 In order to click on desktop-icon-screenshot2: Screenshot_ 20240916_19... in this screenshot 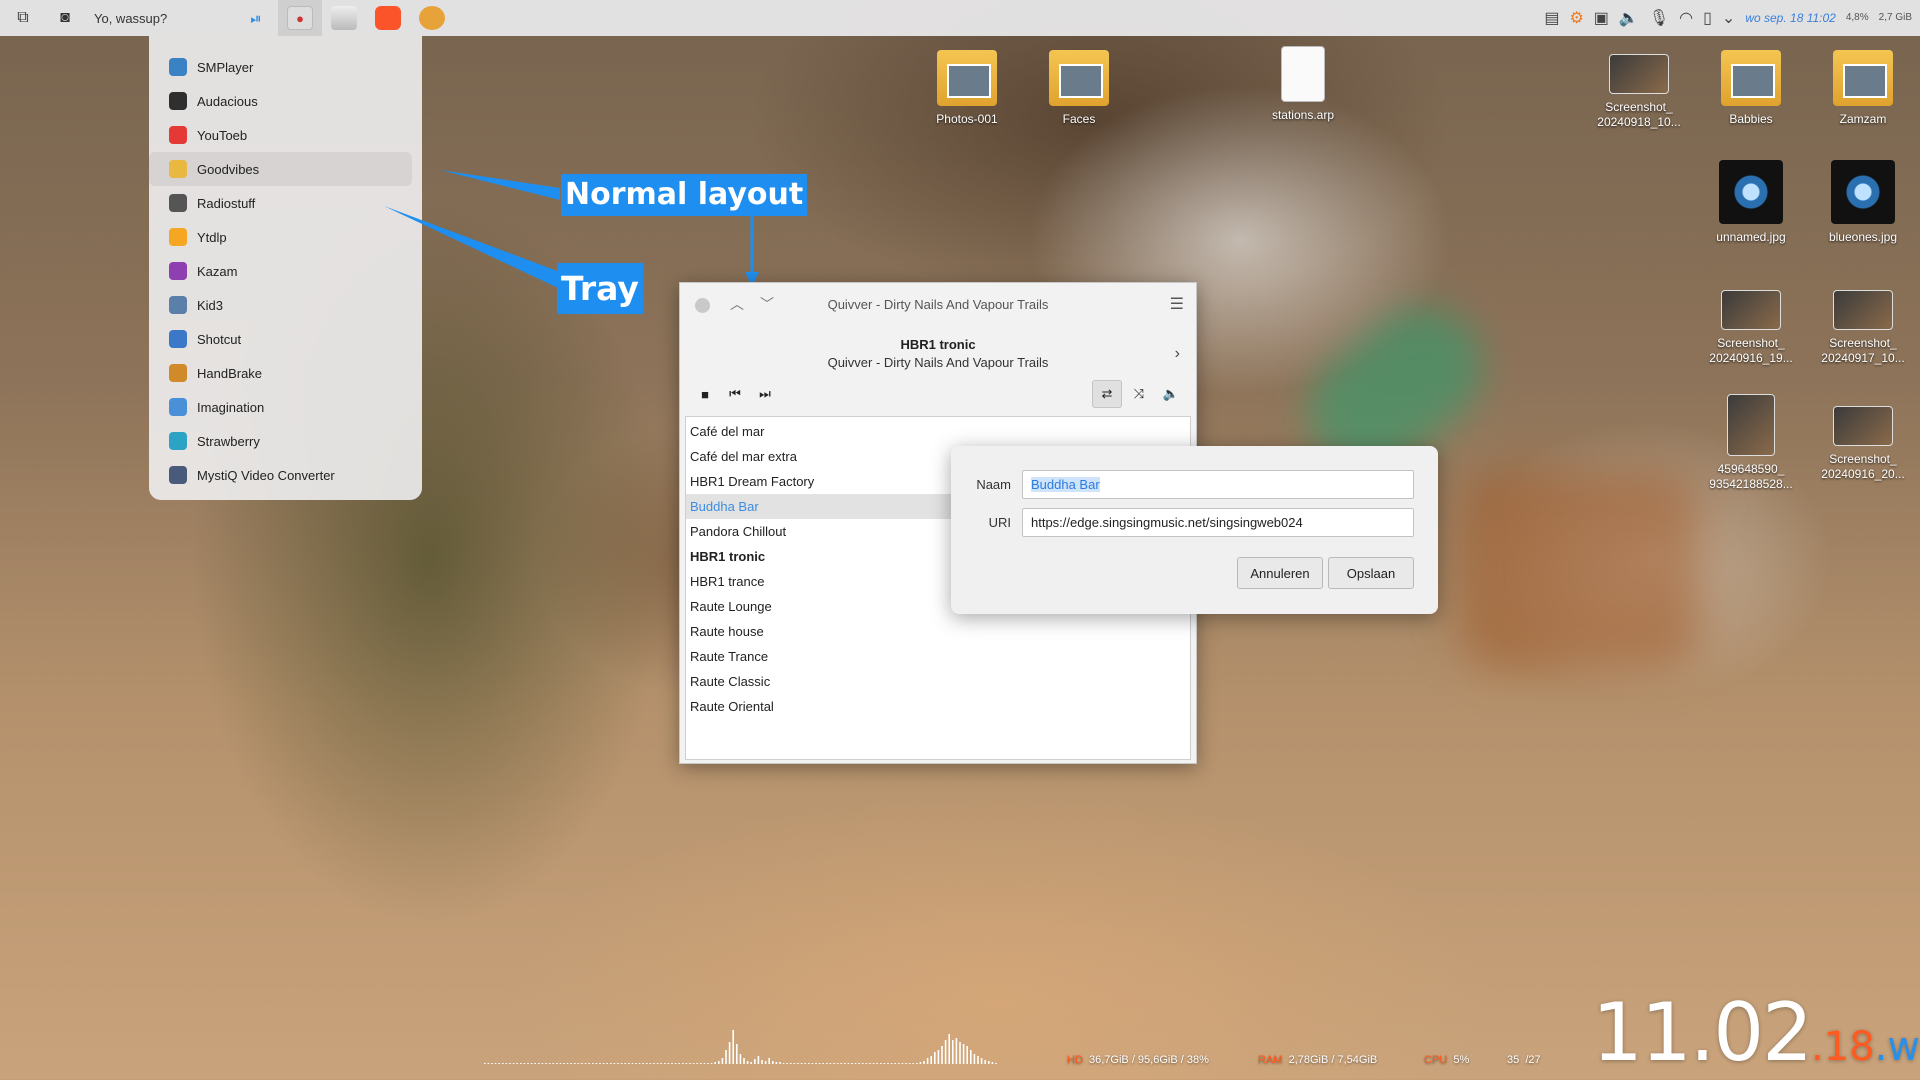, I will do `click(1751, 328)`.